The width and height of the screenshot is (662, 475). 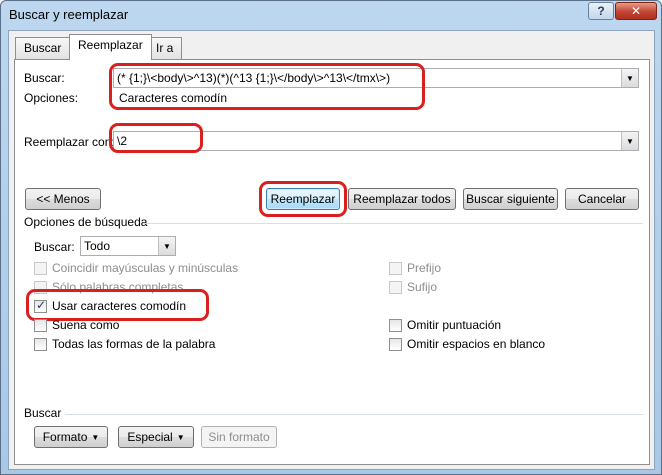 I want to click on ignore-whitespace-label: Omitir espacios en blanco, so click(x=476, y=344).